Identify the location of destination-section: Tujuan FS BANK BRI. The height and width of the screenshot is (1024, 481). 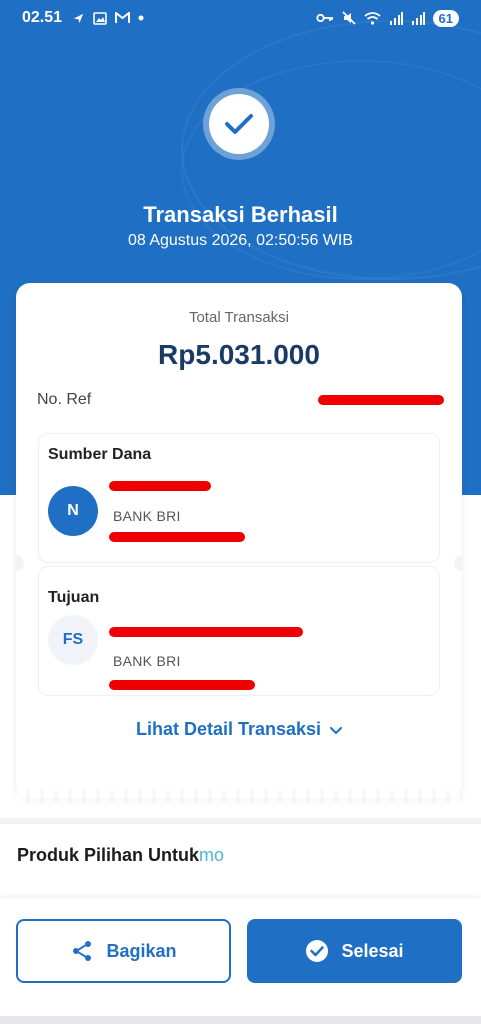
(239, 631).